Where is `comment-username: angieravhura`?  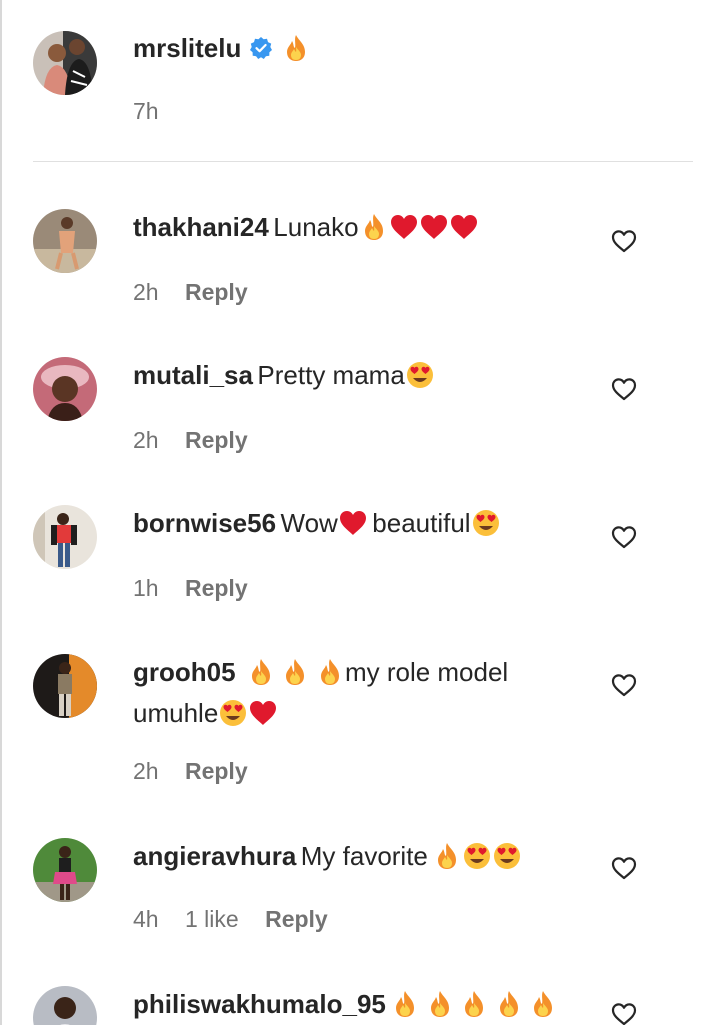
comment-username: angieravhura is located at coordinates (214, 856).